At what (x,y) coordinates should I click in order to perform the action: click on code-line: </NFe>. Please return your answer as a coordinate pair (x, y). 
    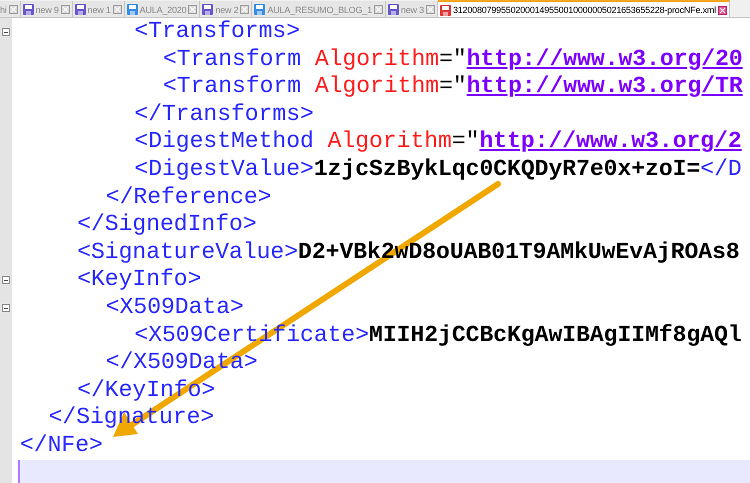
    Looking at the image, I should click on (61, 446).